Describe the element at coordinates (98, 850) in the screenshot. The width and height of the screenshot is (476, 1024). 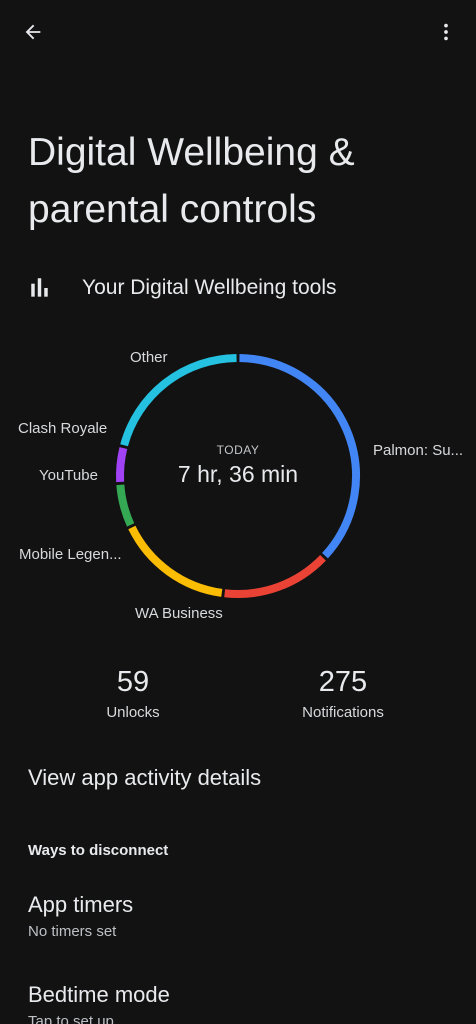
I see `ways-to-disconnect-header: Ways to disconnect` at that location.